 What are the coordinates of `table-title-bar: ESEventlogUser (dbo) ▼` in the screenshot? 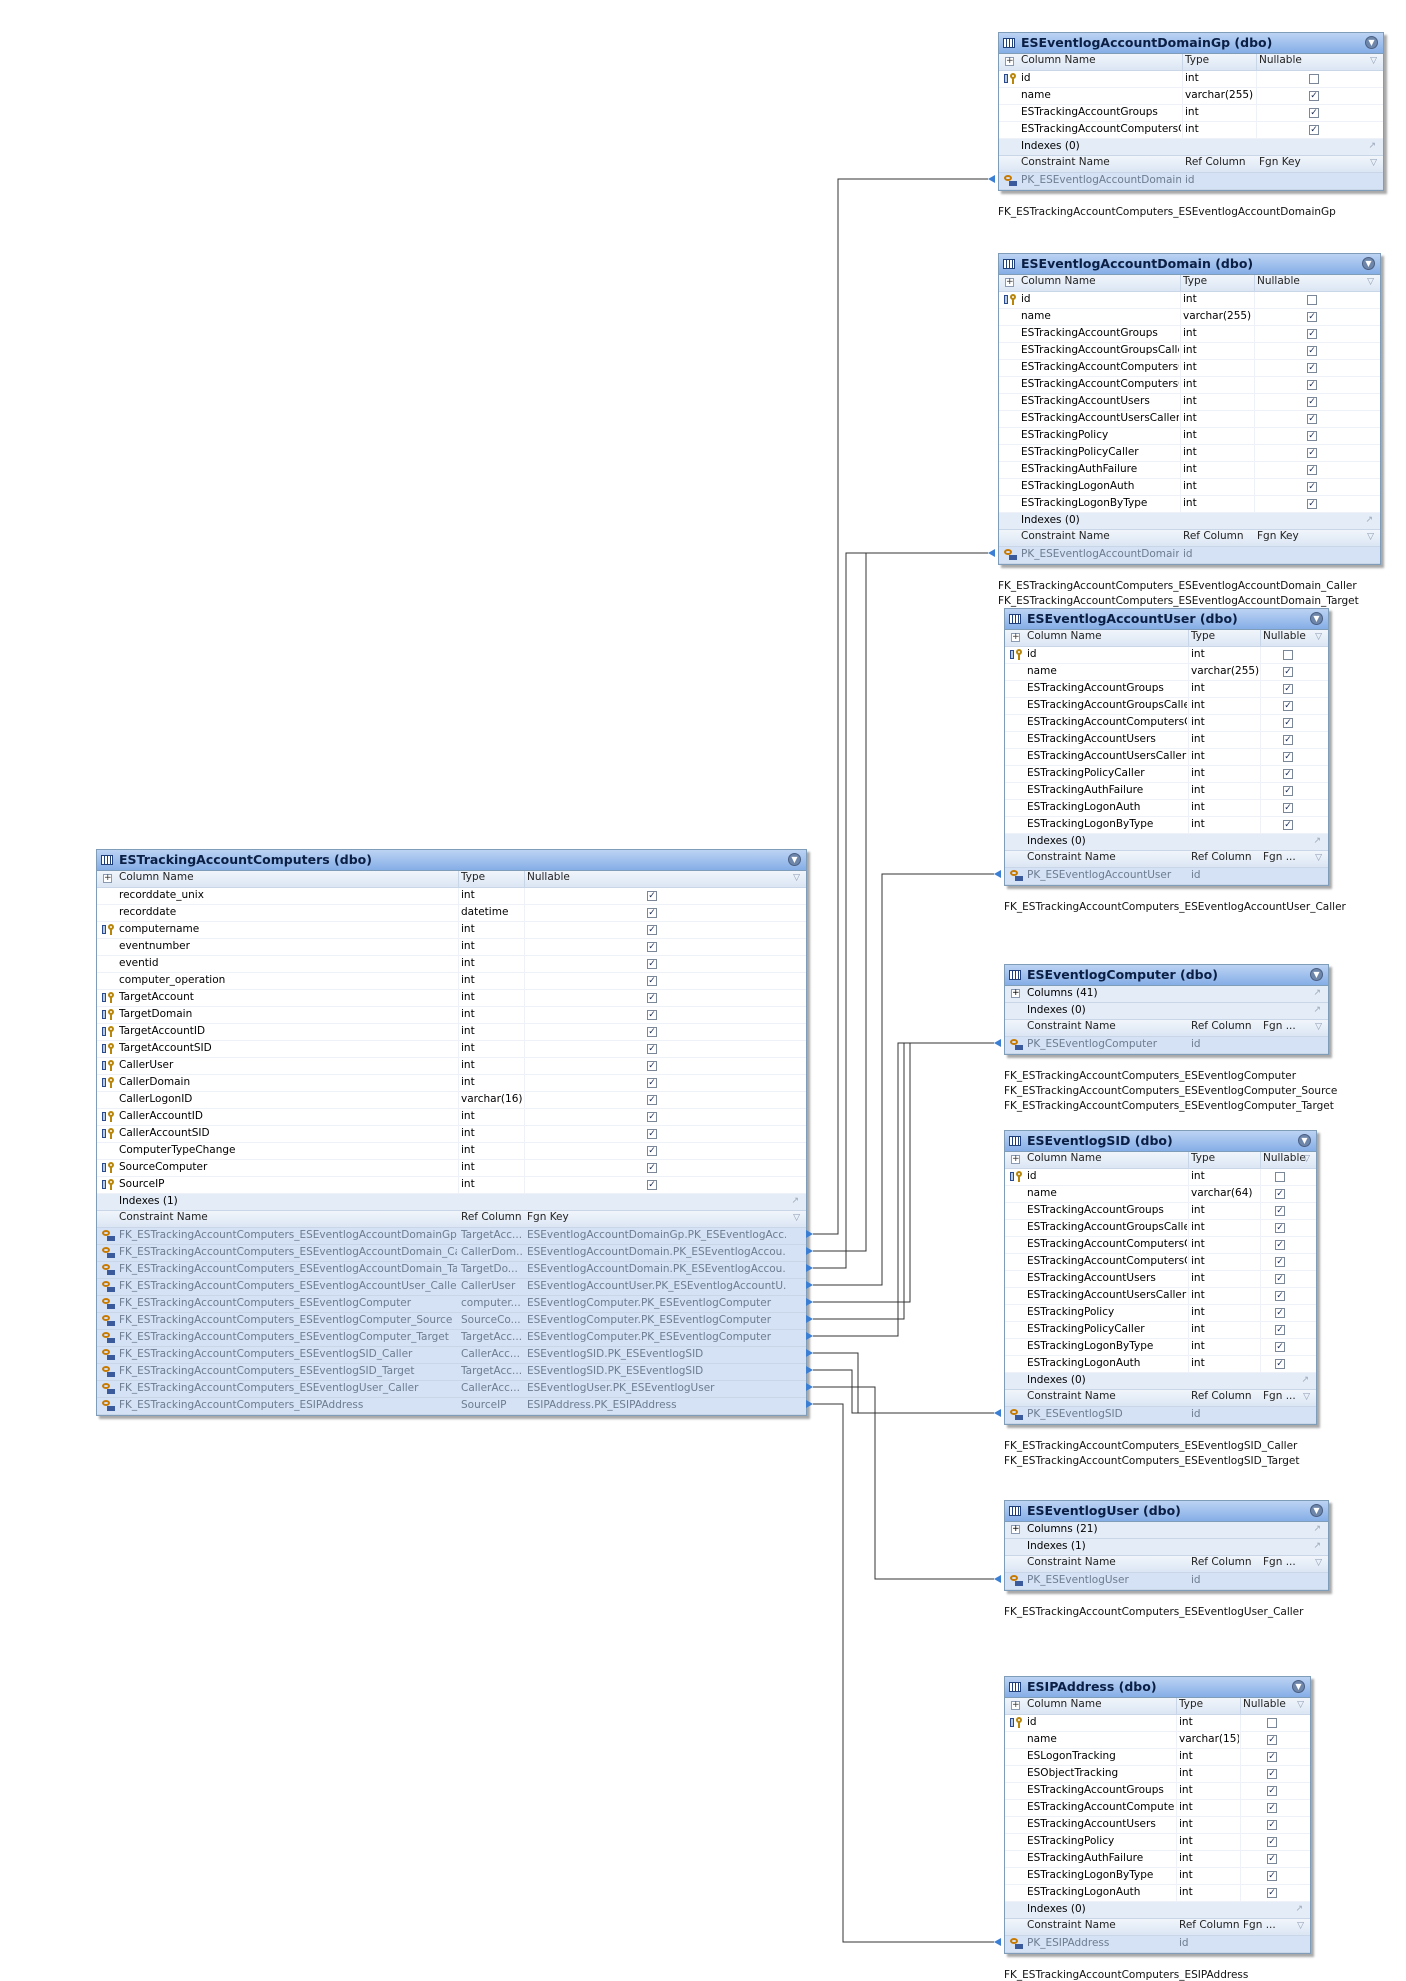 It's located at (1166, 1511).